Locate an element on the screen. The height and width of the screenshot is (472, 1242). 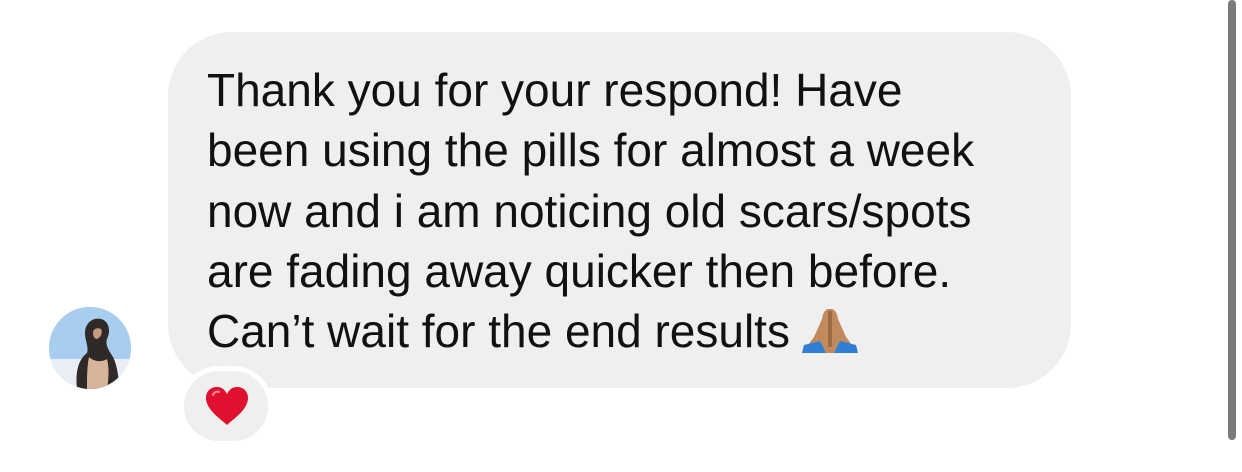
avatar-photo is located at coordinates (90, 348).